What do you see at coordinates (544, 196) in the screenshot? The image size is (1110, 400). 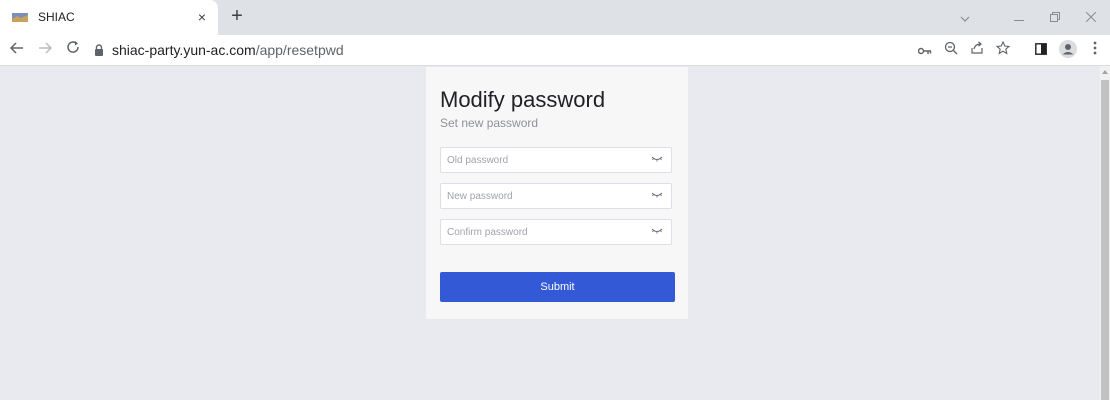 I see `new-password-input` at bounding box center [544, 196].